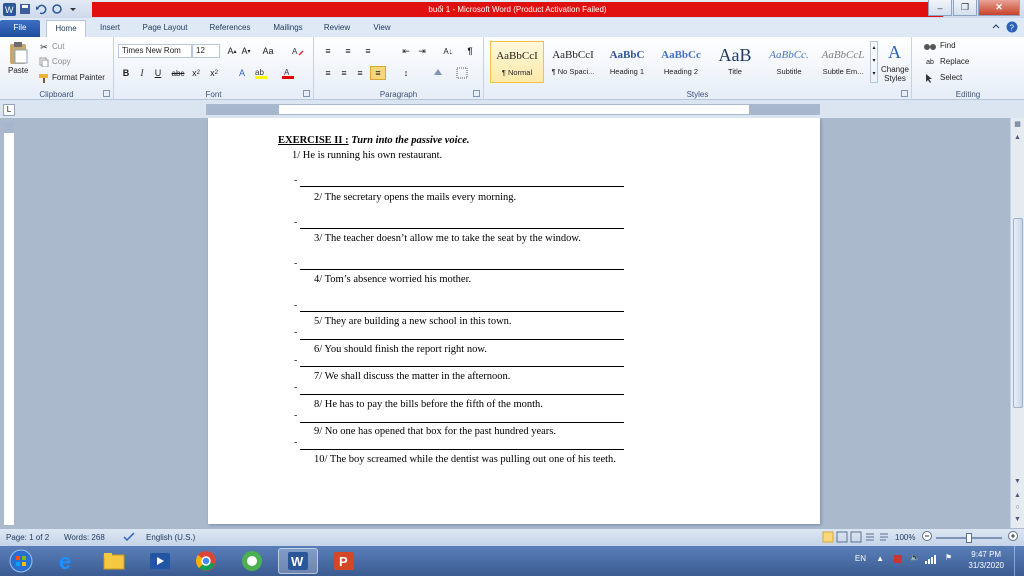 The image size is (1024, 576). Describe the element at coordinates (68, 561) in the screenshot. I see `internet-explorer-icon: e` at that location.